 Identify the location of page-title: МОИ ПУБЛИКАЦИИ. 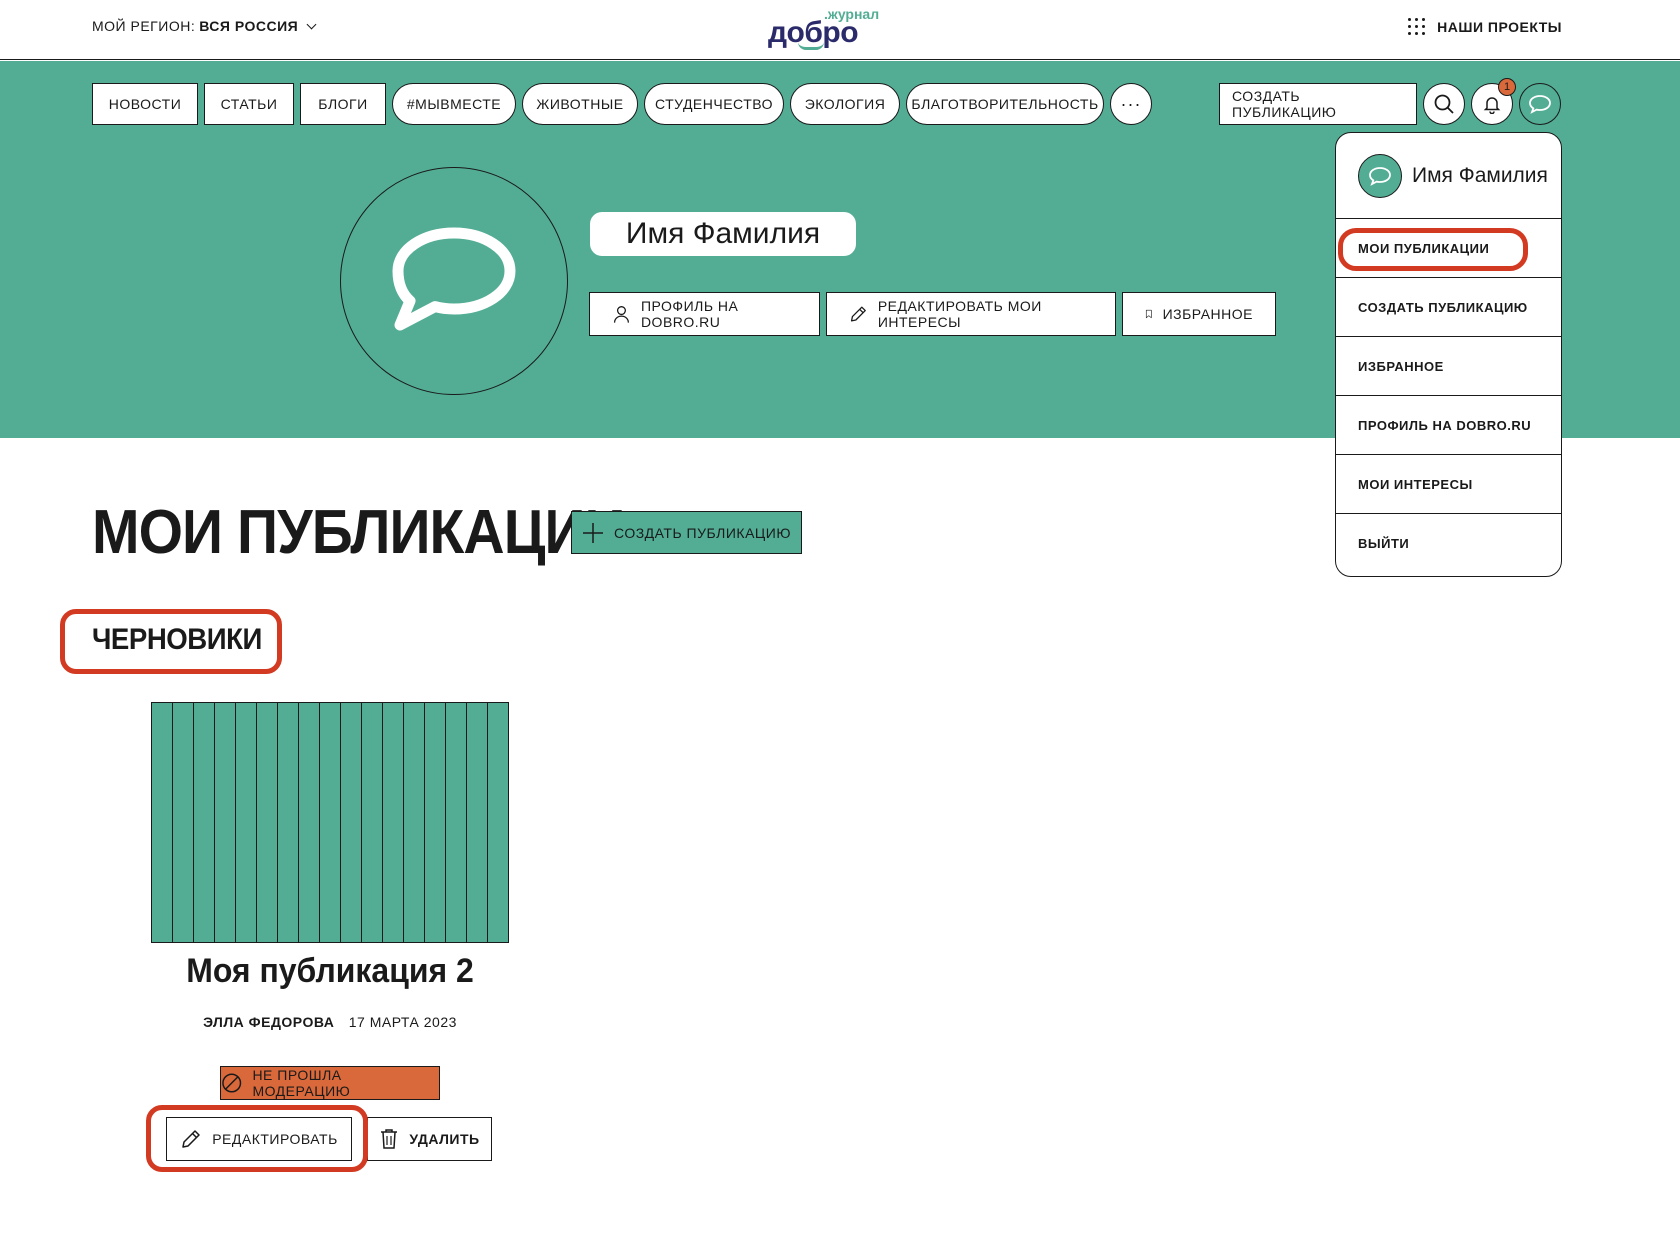
(359, 532).